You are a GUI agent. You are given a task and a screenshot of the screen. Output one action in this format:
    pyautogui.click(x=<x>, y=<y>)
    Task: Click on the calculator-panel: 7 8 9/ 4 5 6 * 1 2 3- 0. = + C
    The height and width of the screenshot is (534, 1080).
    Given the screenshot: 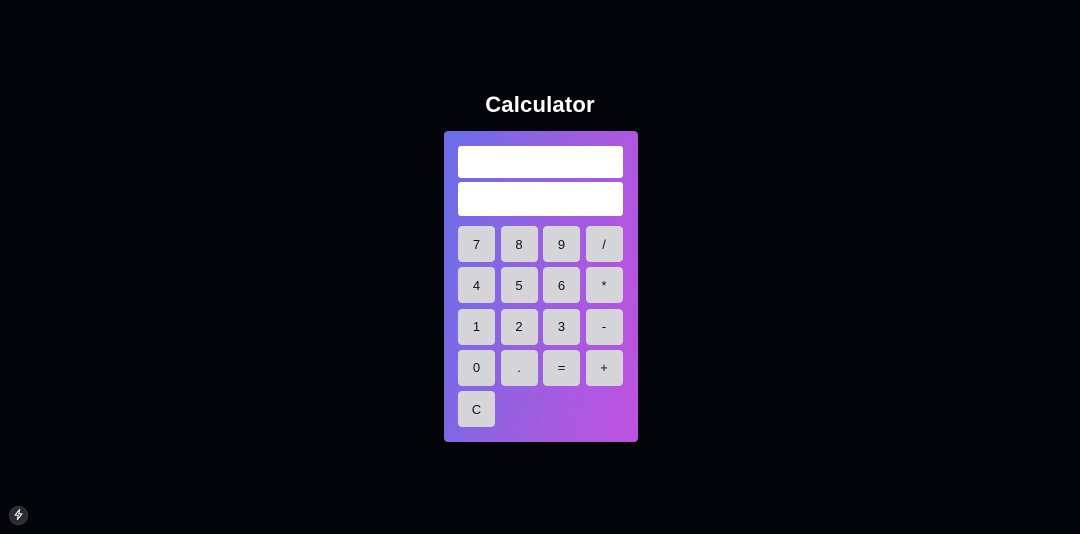 What is the action you would take?
    pyautogui.click(x=541, y=286)
    